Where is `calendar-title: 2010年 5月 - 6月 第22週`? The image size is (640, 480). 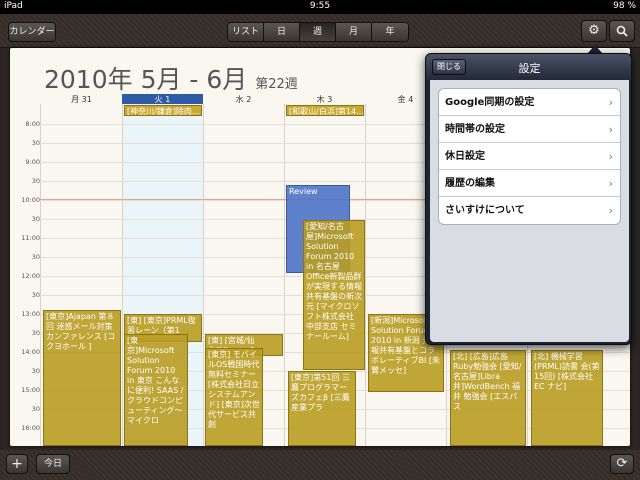
calendar-title: 2010年 5月 - 6月 第22週 is located at coordinates (171, 78).